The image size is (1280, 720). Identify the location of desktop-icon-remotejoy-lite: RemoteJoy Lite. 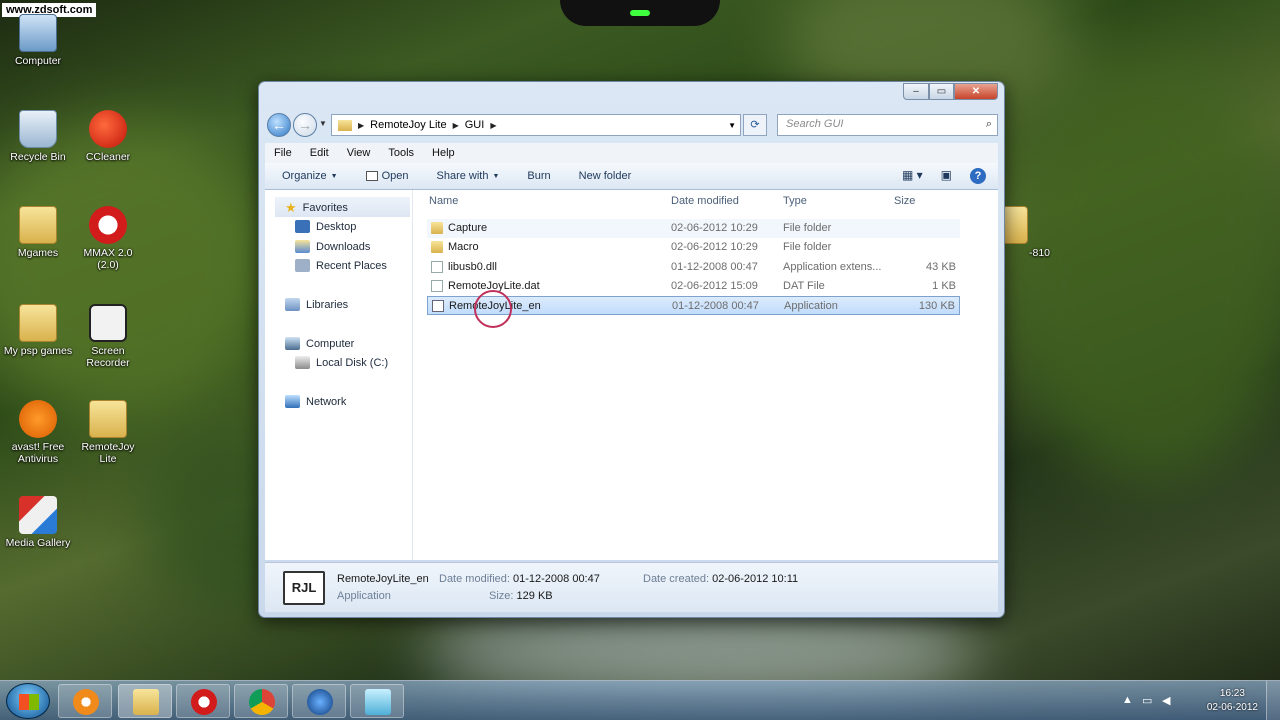
(108, 432).